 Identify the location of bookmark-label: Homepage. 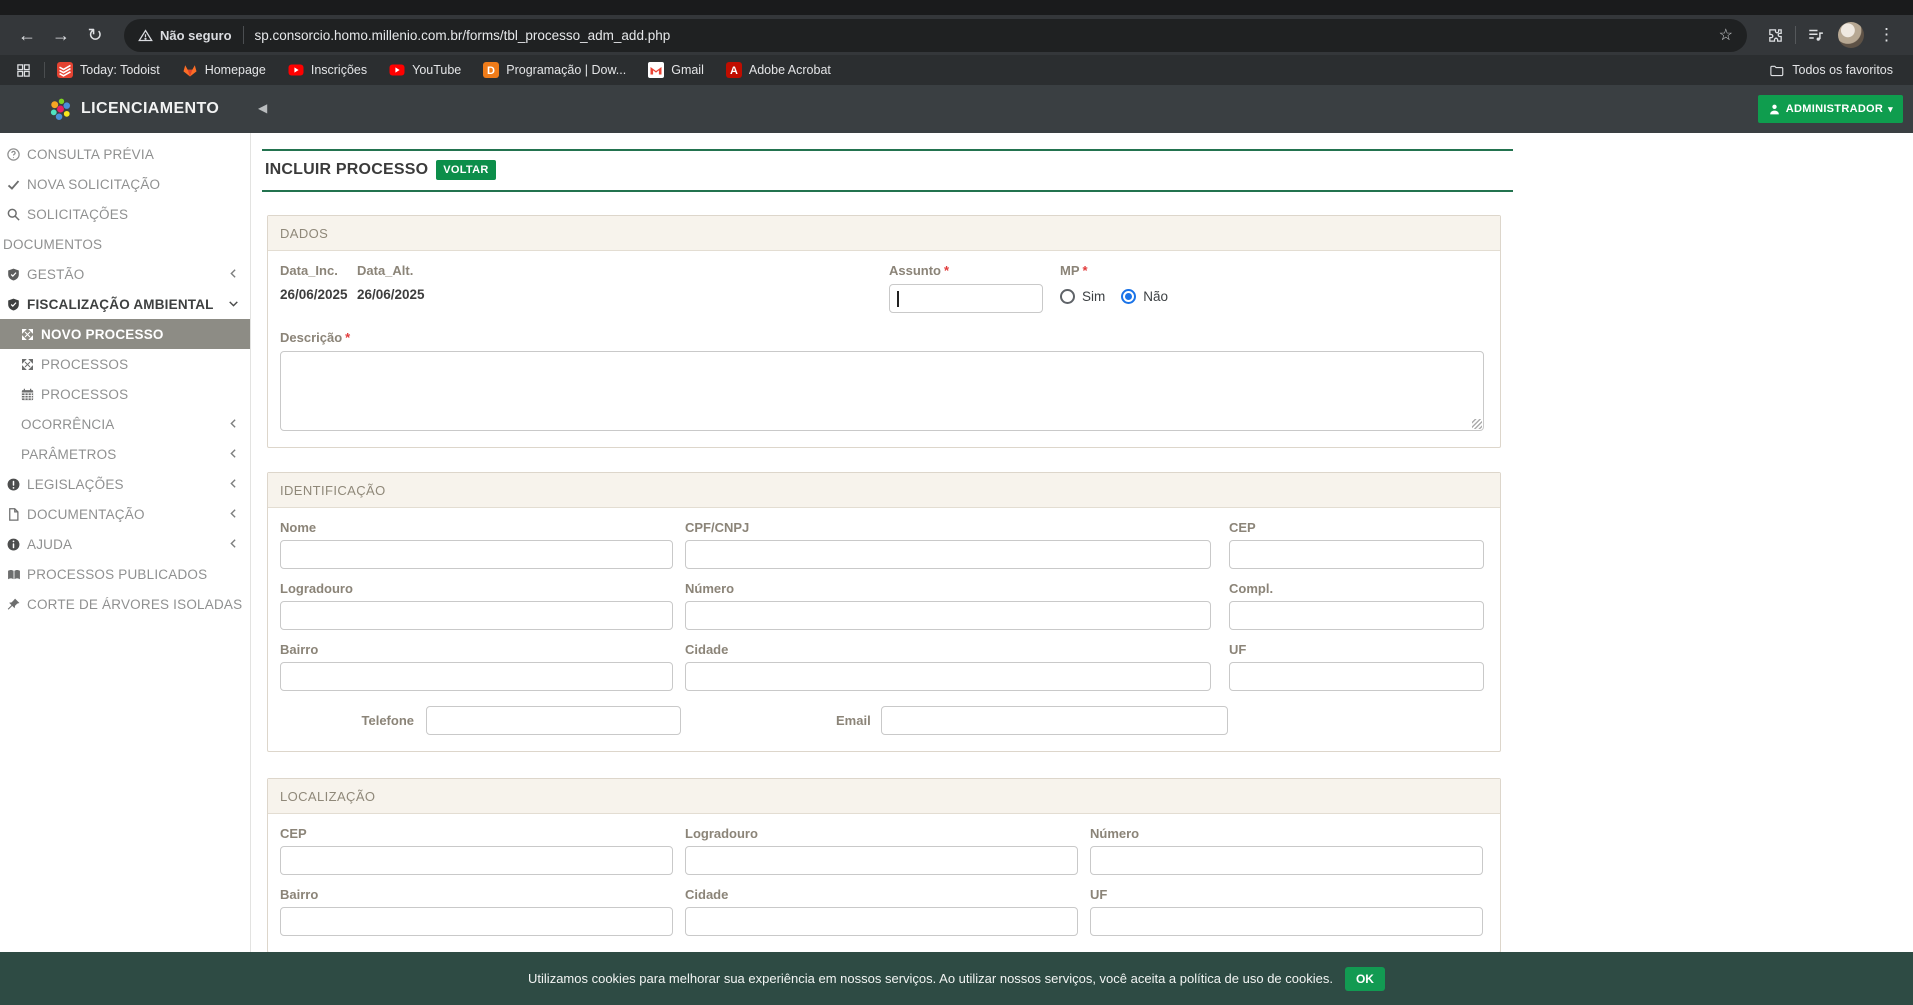
(235, 70).